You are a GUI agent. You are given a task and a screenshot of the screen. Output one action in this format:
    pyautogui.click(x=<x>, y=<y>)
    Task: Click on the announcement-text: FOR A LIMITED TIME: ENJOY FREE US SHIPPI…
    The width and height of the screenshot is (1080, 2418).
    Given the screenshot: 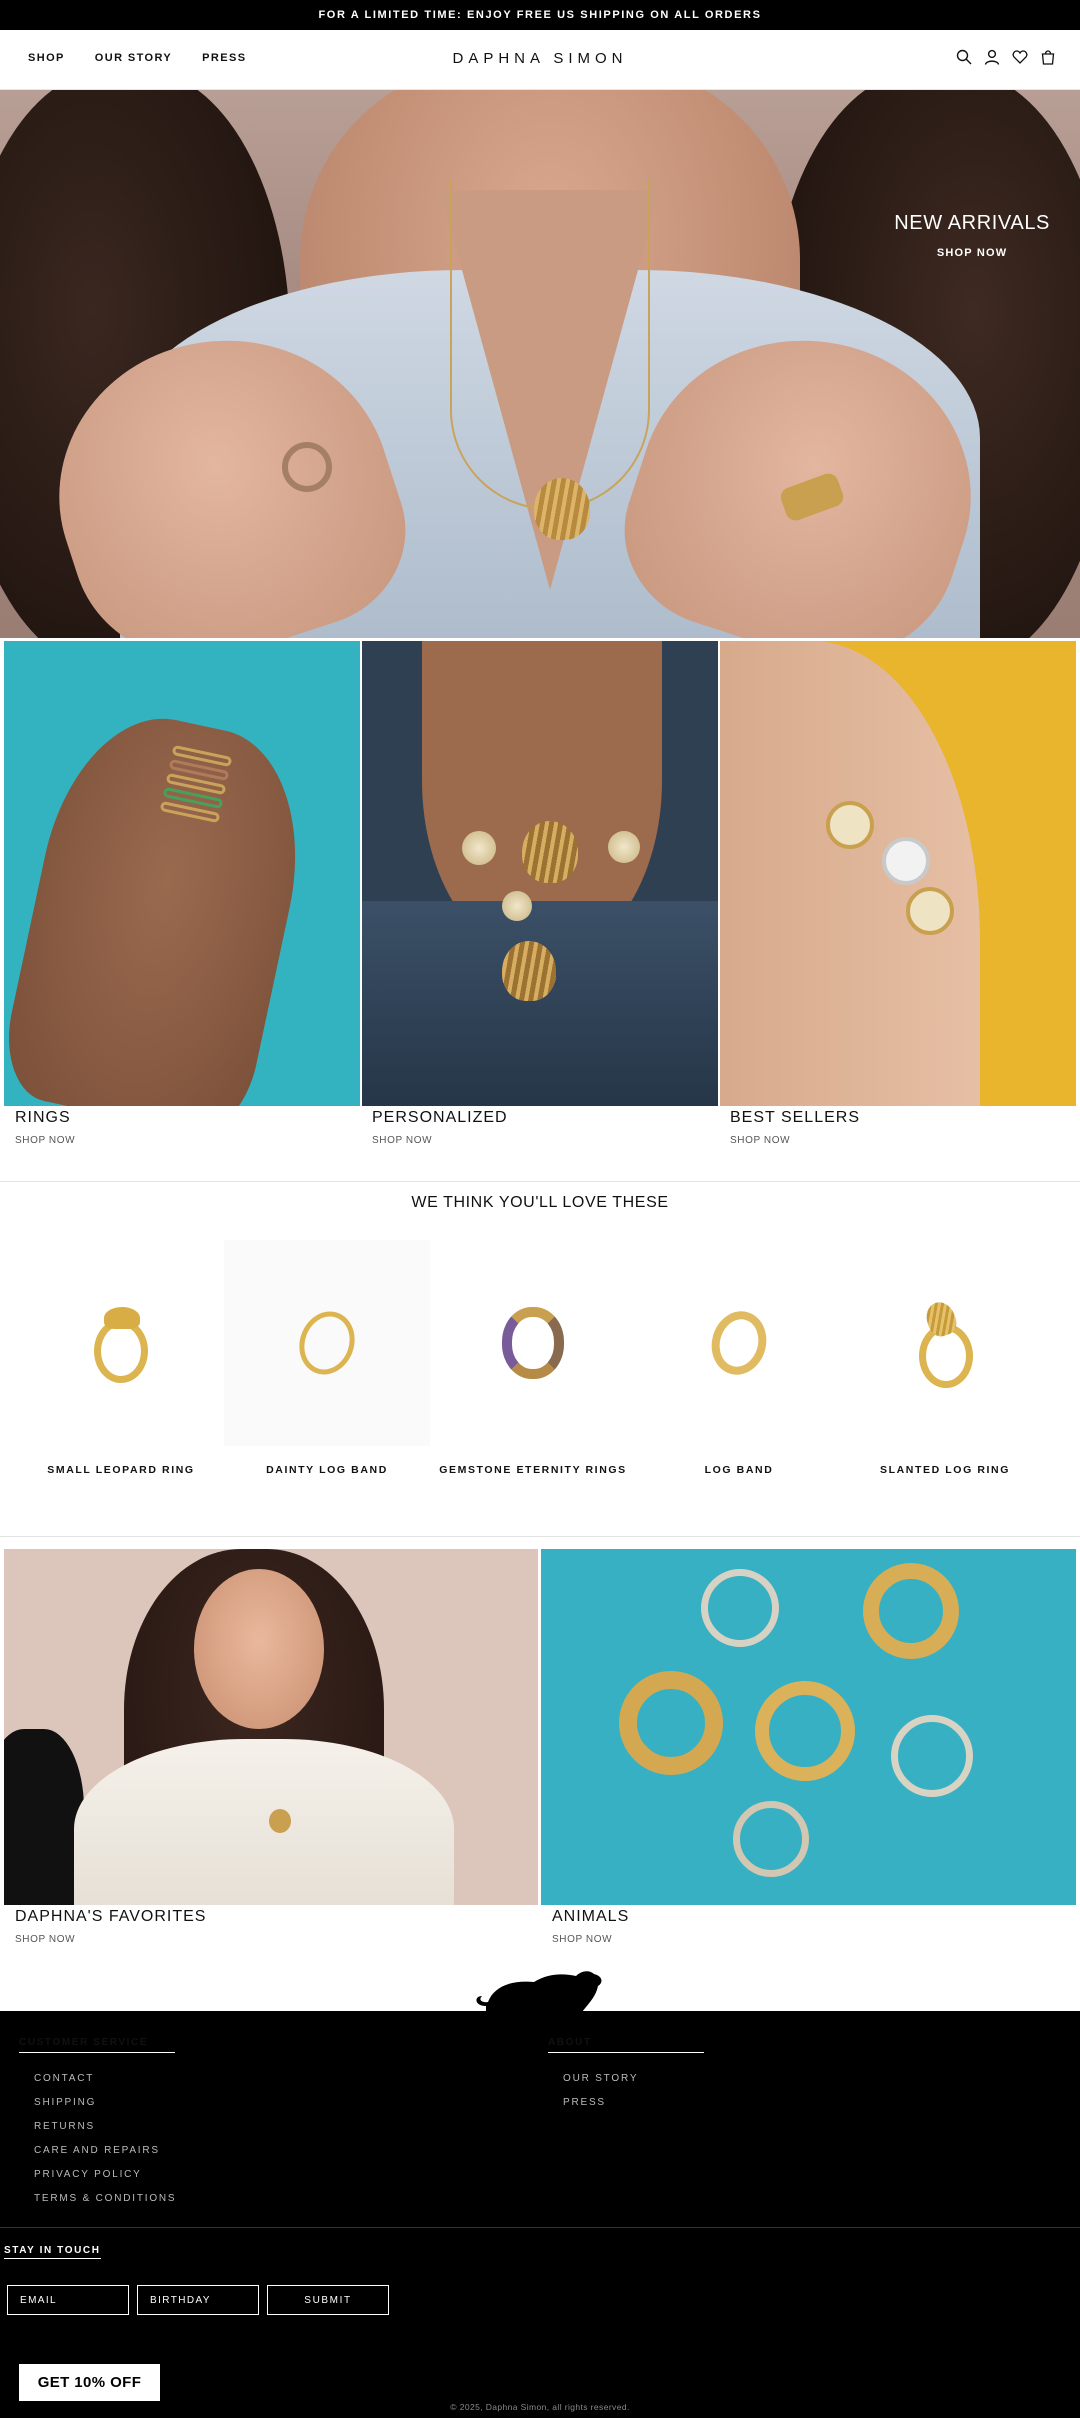 What is the action you would take?
    pyautogui.click(x=540, y=15)
    